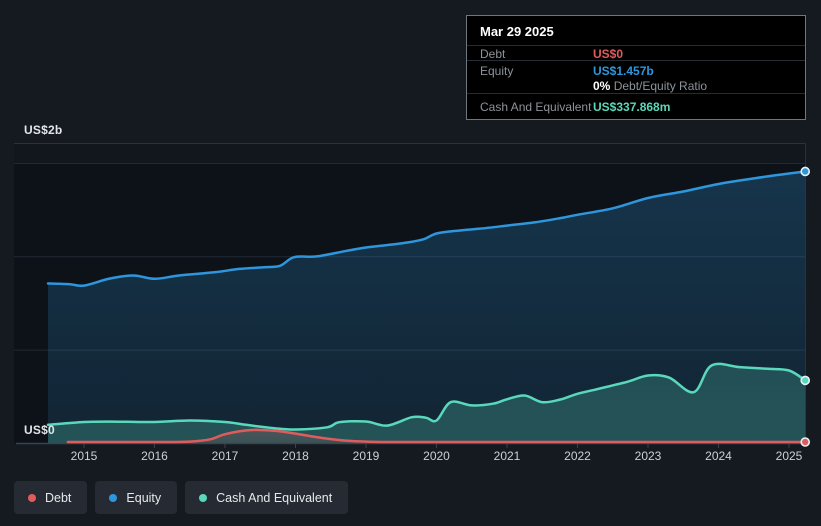 The width and height of the screenshot is (821, 526). Describe the element at coordinates (84, 456) in the screenshot. I see `x-tick-label-2015: 2015` at that location.